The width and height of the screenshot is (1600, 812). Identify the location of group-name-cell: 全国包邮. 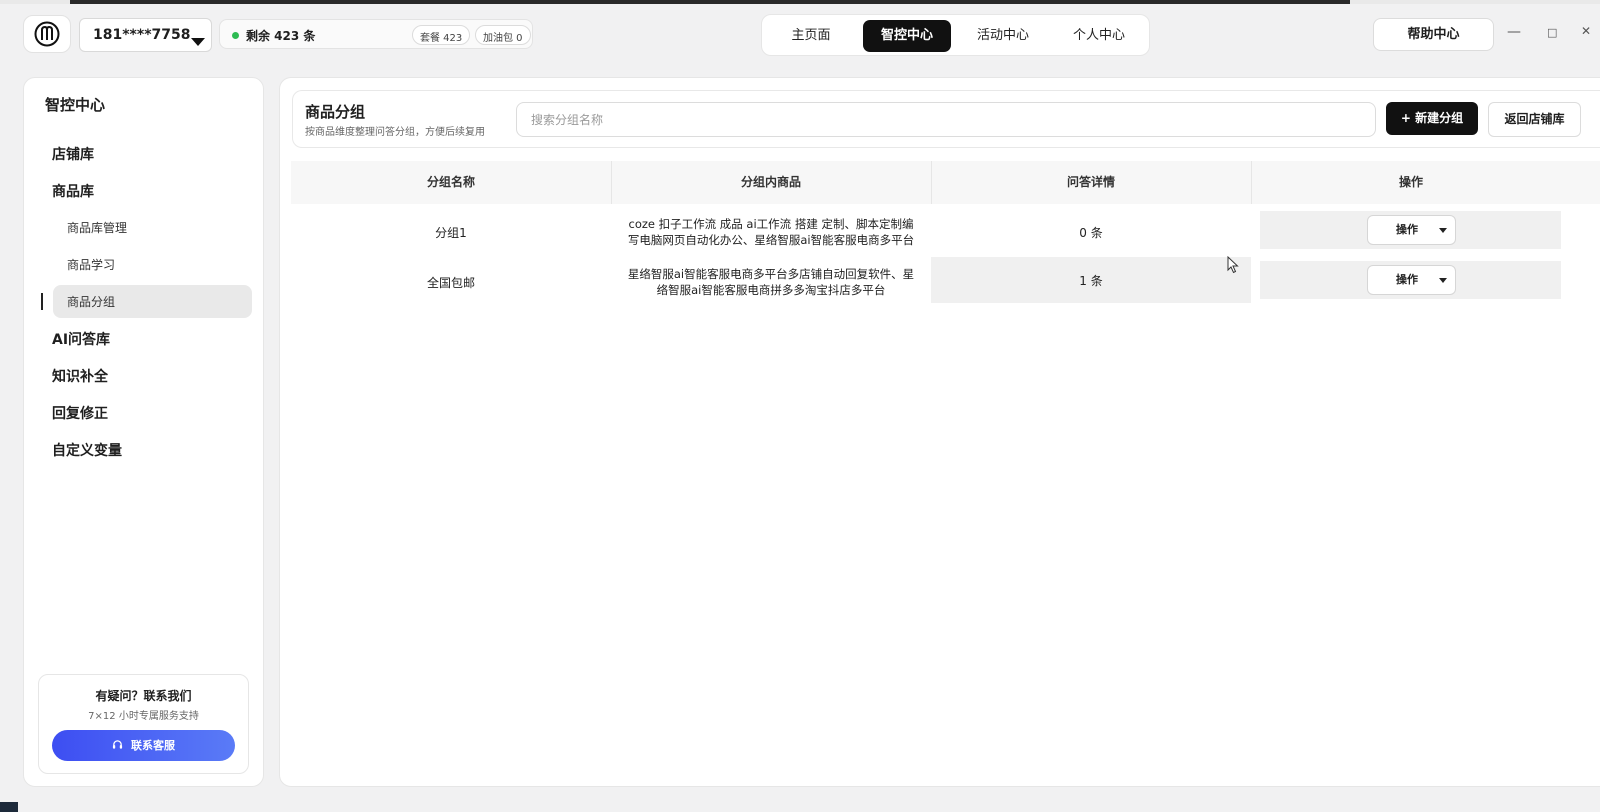
(450, 282).